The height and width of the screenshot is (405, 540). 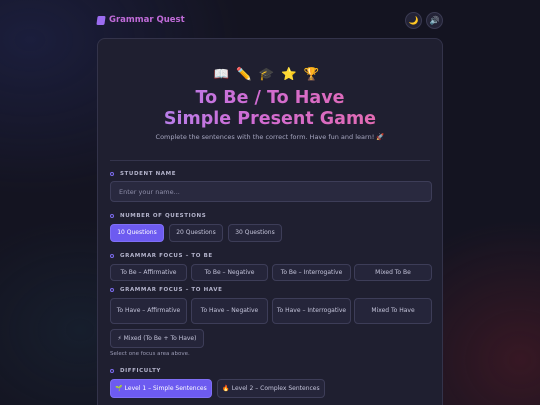 I want to click on to-have-label-text: GRAMMAR FOCUS – TO HAVE, so click(x=171, y=290).